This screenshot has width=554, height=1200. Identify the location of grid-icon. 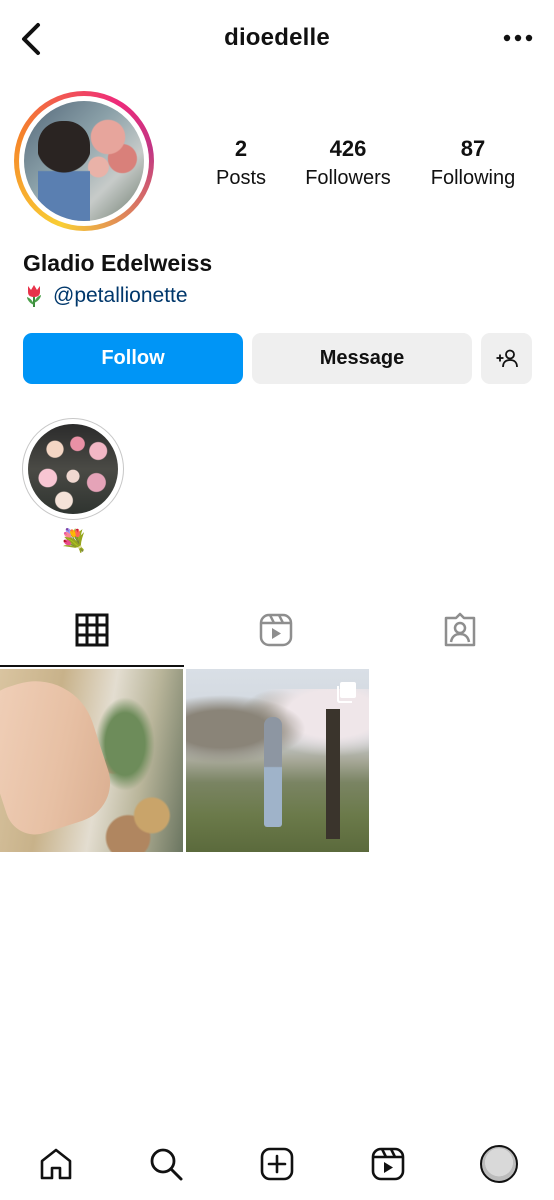
(92, 630).